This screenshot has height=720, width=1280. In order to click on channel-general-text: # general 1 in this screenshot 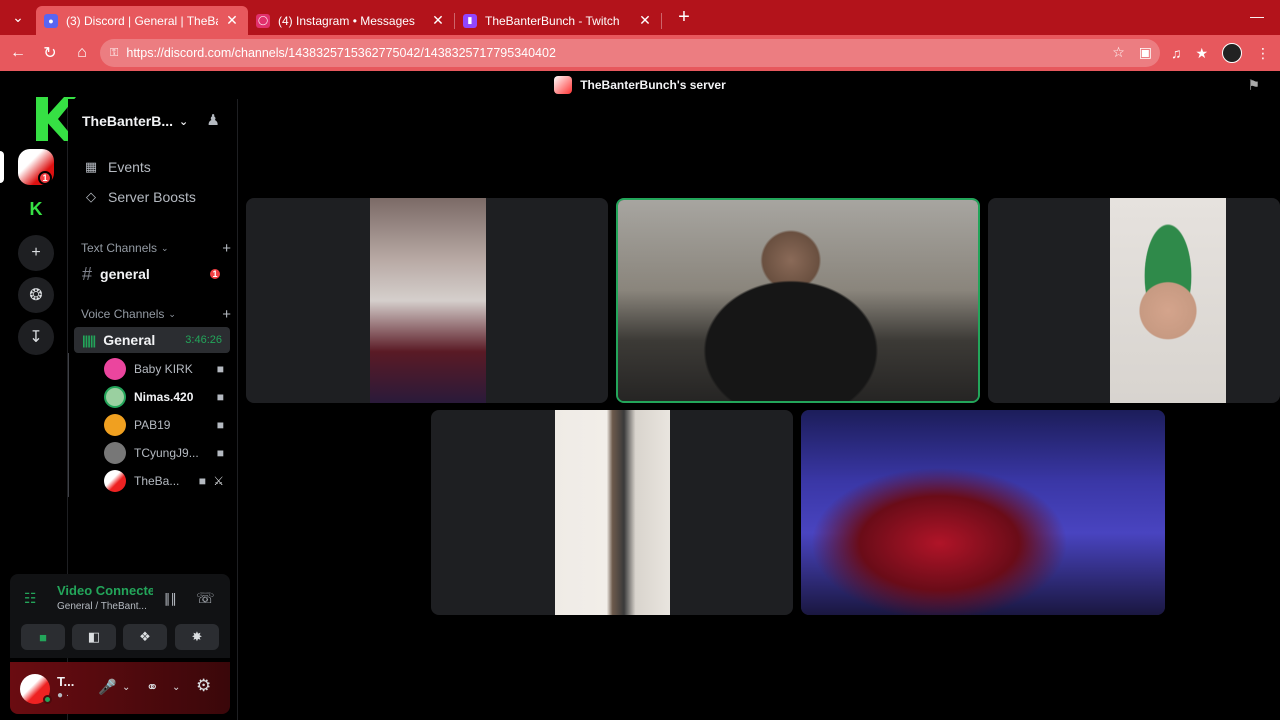, I will do `click(152, 274)`.